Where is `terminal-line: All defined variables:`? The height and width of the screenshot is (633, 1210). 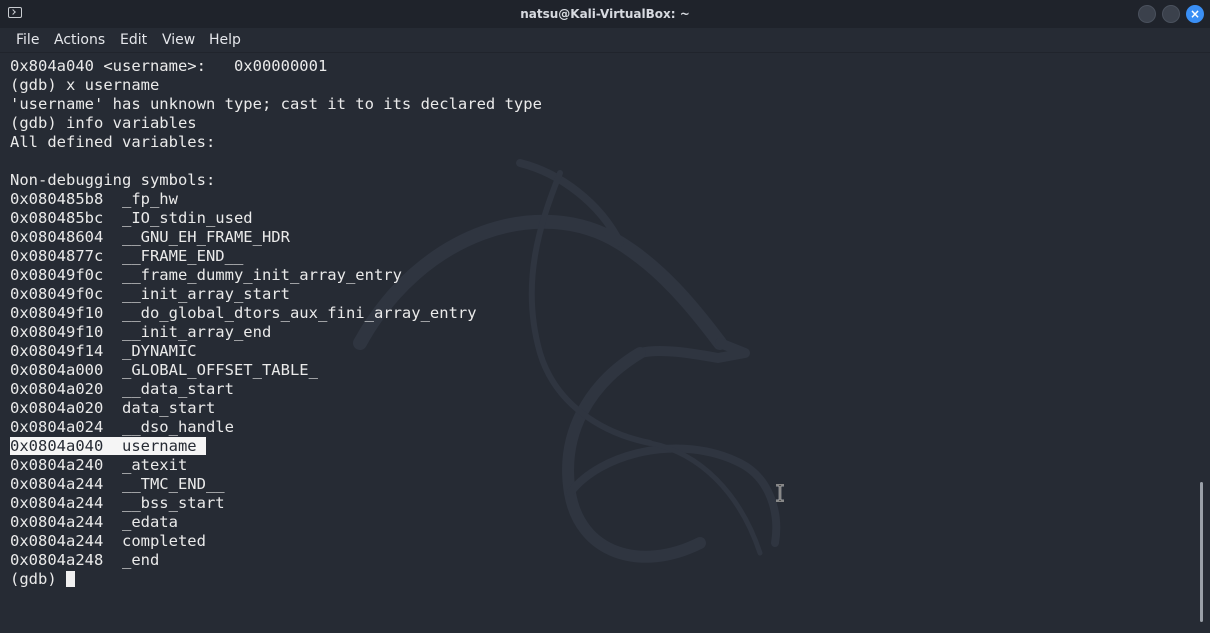 terminal-line: All defined variables: is located at coordinates (113, 142).